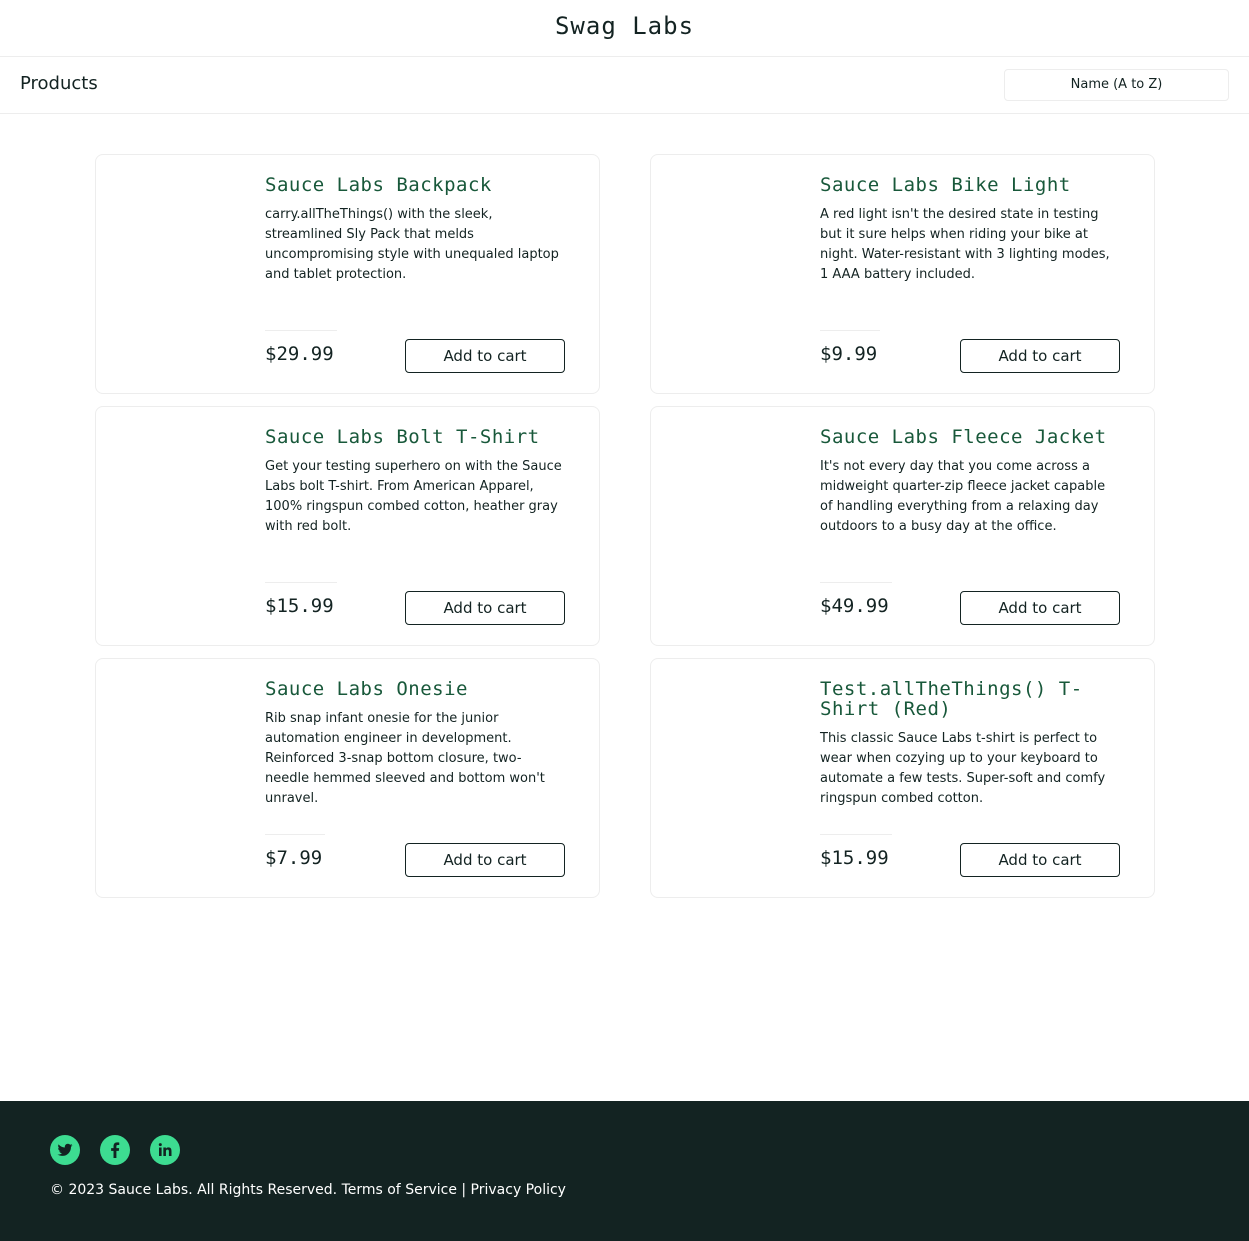  What do you see at coordinates (415, 185) in the screenshot?
I see `product-name-link: Sauce Labs Backpack` at bounding box center [415, 185].